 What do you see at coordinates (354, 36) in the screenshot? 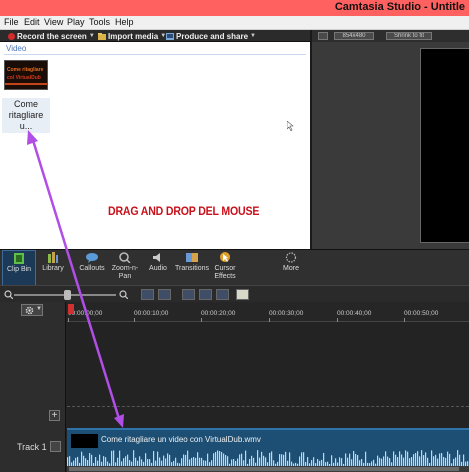
I see `dimensions-dropdown: 854x480` at bounding box center [354, 36].